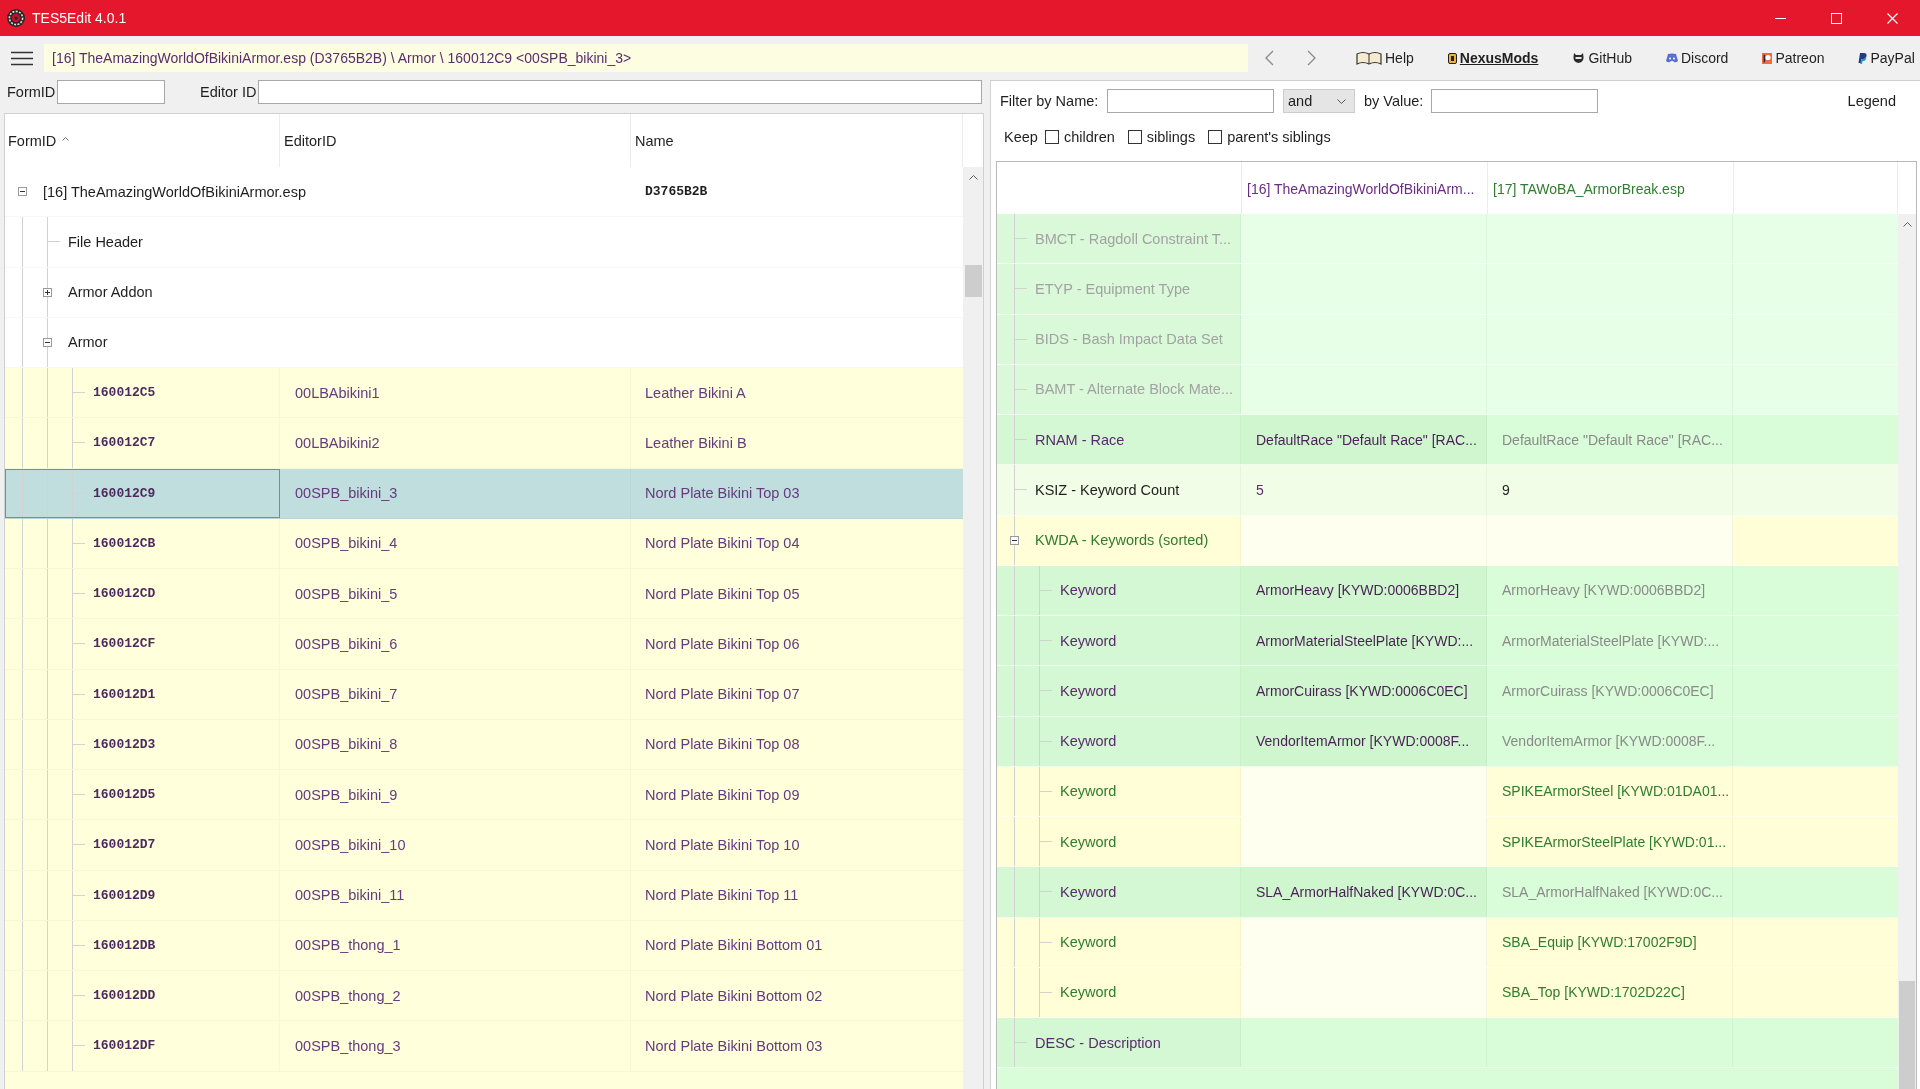  What do you see at coordinates (348, 995) in the screenshot?
I see `editor-id: 00SPB_thong_2` at bounding box center [348, 995].